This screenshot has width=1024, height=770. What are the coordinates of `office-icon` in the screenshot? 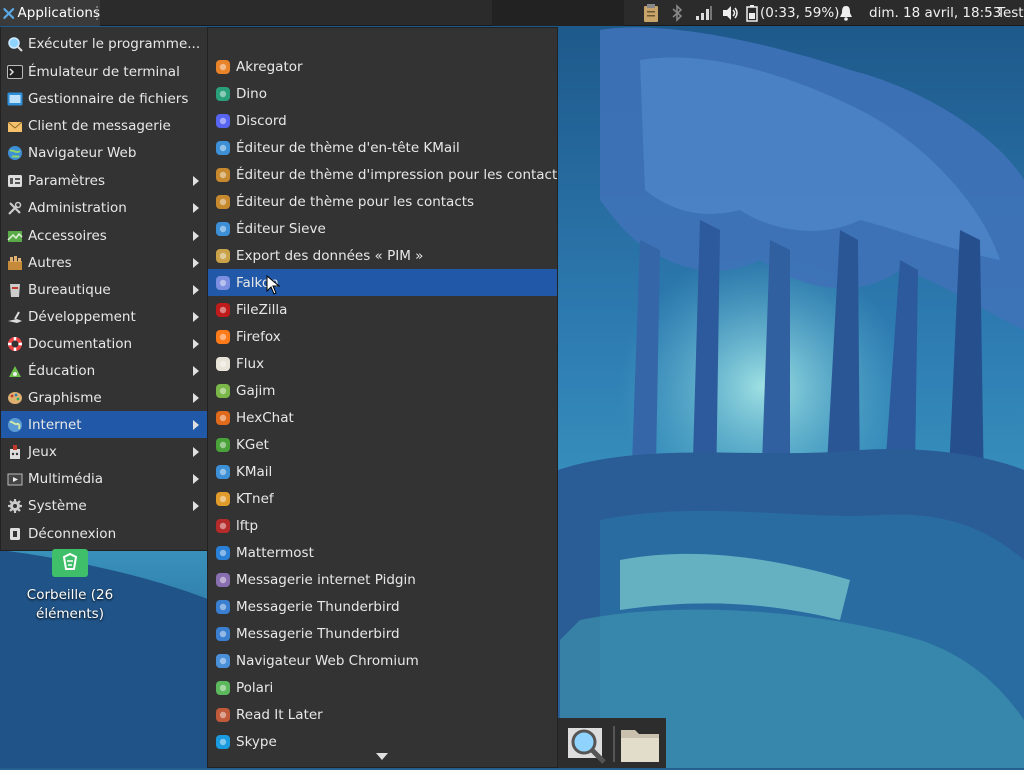 It's located at (15, 290).